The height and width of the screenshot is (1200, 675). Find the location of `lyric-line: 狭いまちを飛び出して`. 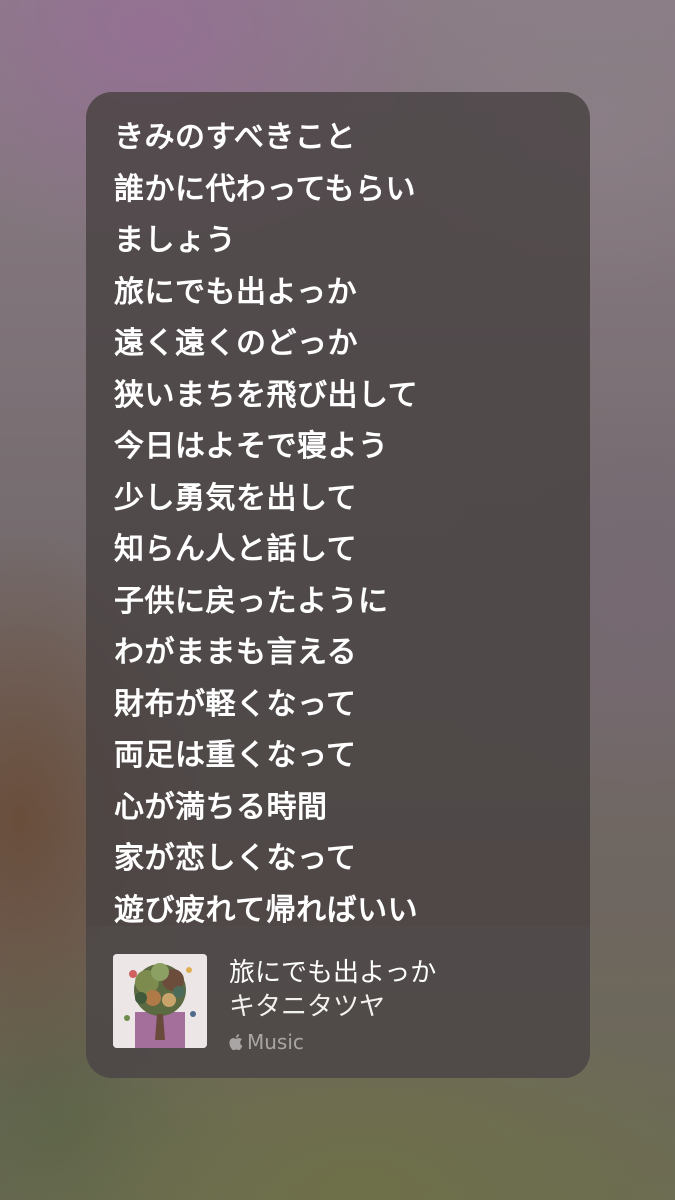

lyric-line: 狭いまちを飛び出して is located at coordinates (266, 395).